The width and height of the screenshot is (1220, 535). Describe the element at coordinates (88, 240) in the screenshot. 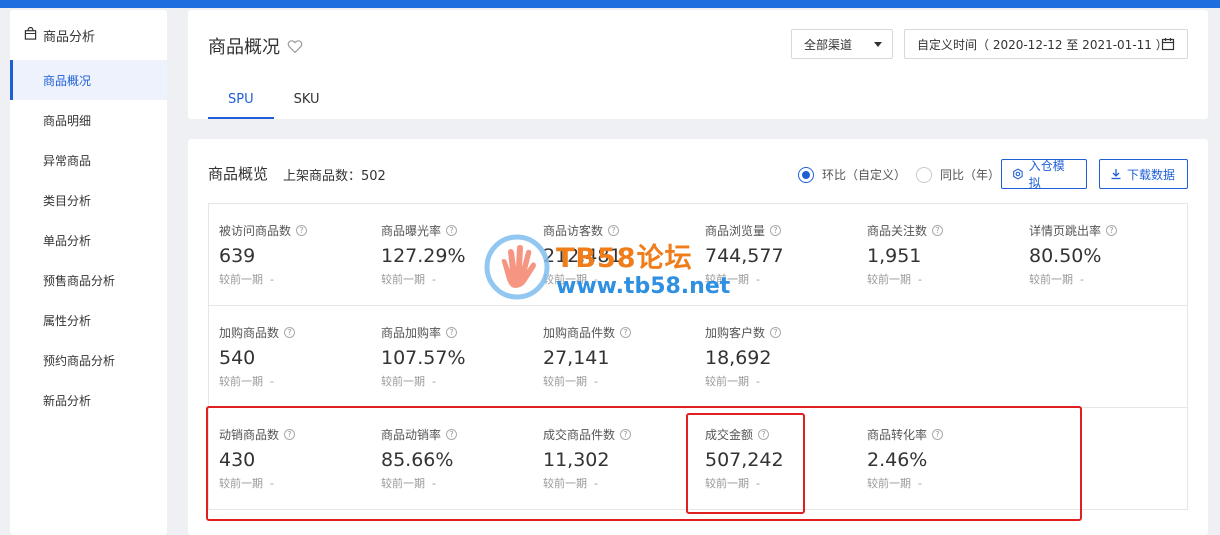

I see `sidebar-item-single: 单品分析` at that location.